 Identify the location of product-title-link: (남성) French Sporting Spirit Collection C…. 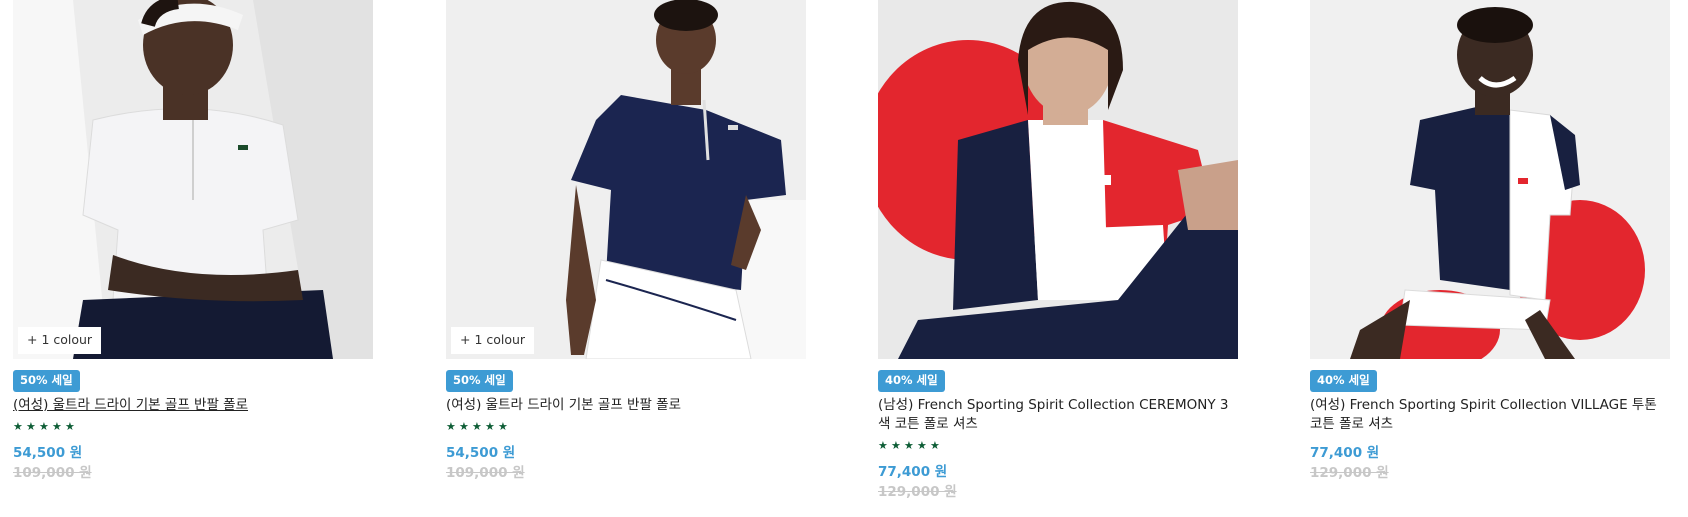
(1058, 415).